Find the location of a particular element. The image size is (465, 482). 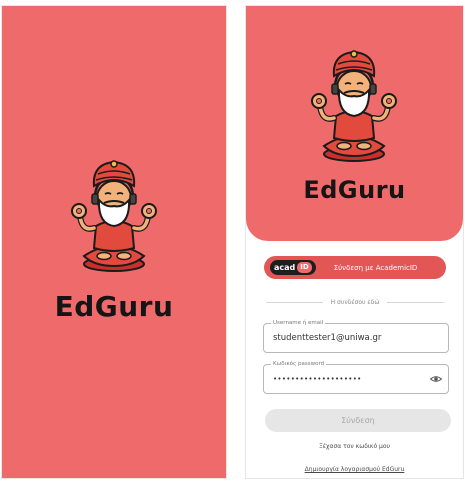

or-divider: Η συνδέσου εδώ is located at coordinates (355, 302).